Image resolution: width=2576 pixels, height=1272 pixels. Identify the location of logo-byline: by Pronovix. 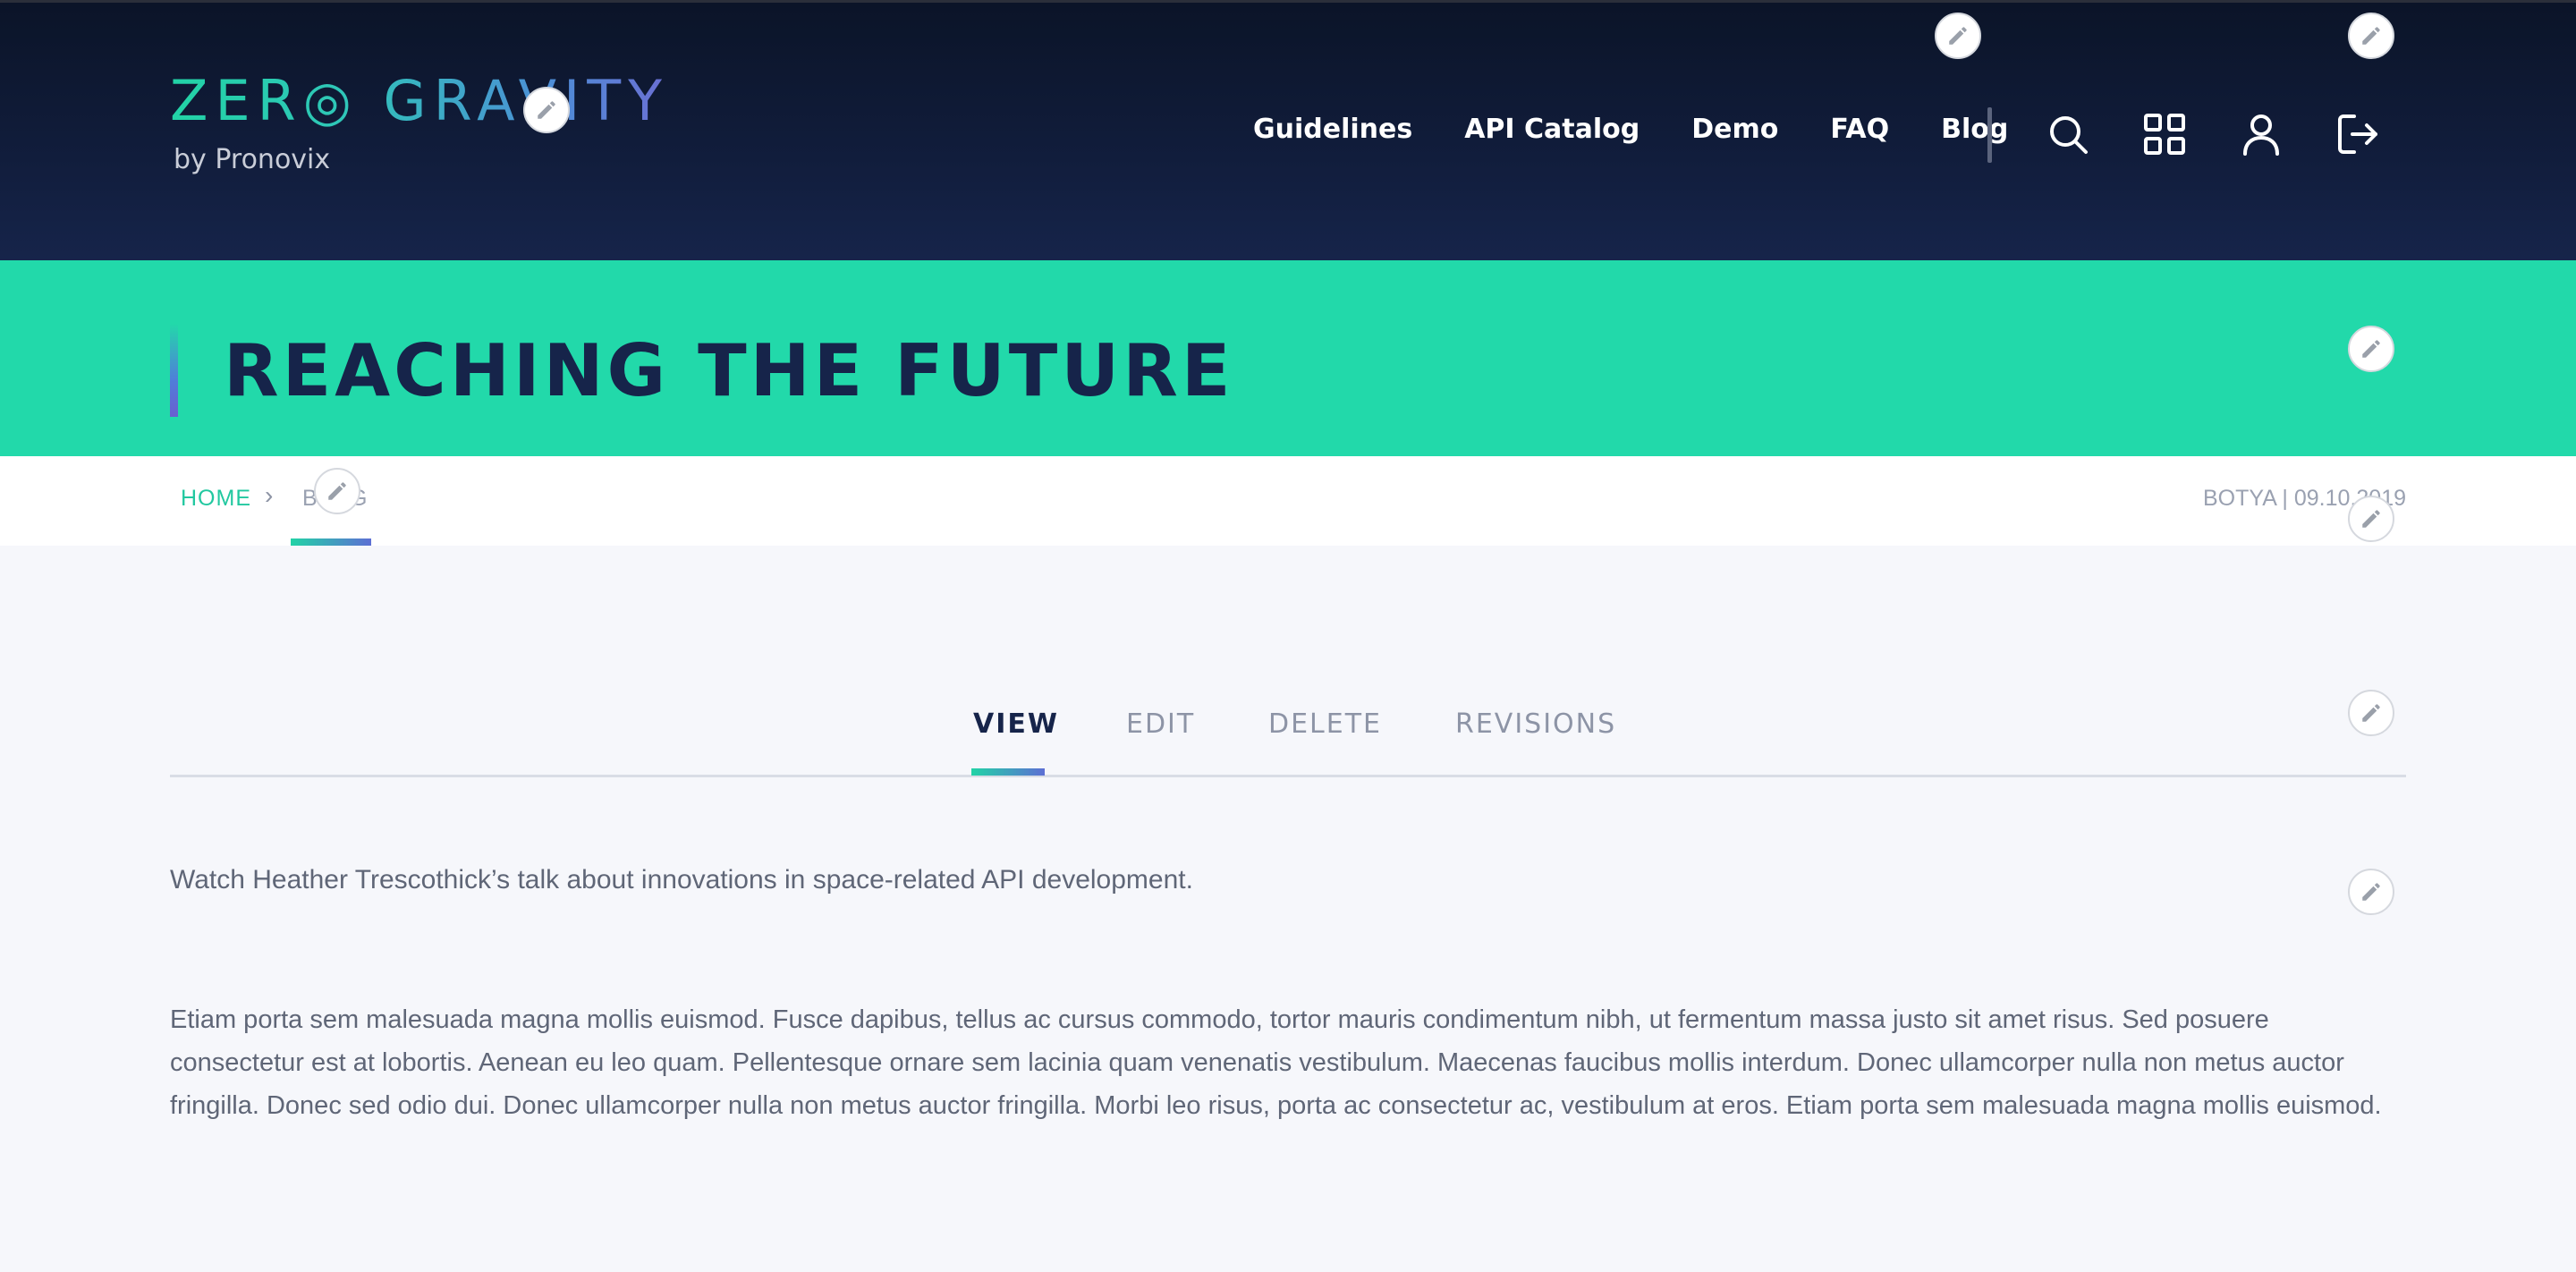
(252, 159).